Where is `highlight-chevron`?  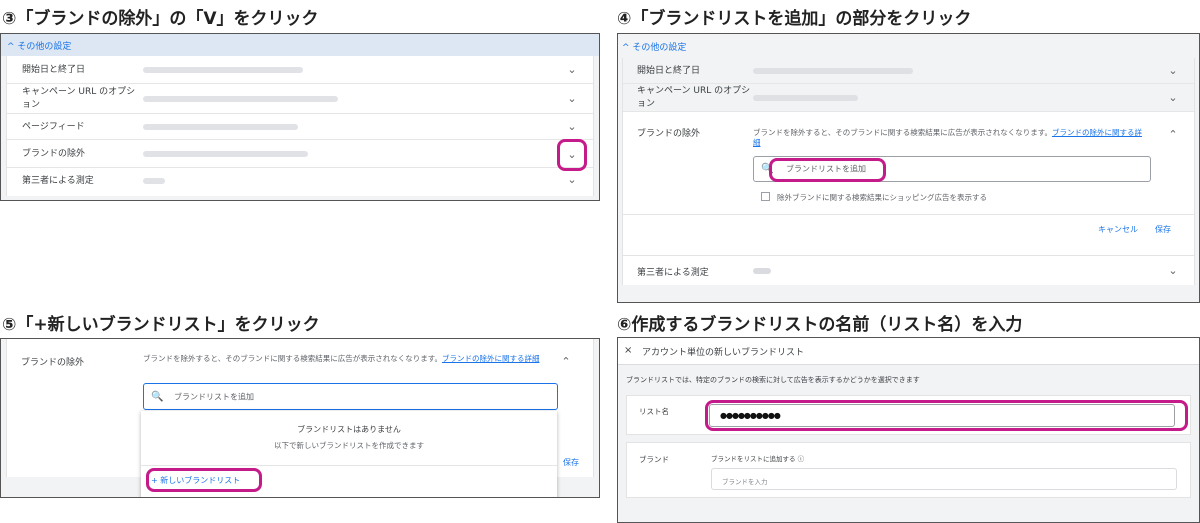 highlight-chevron is located at coordinates (572, 155).